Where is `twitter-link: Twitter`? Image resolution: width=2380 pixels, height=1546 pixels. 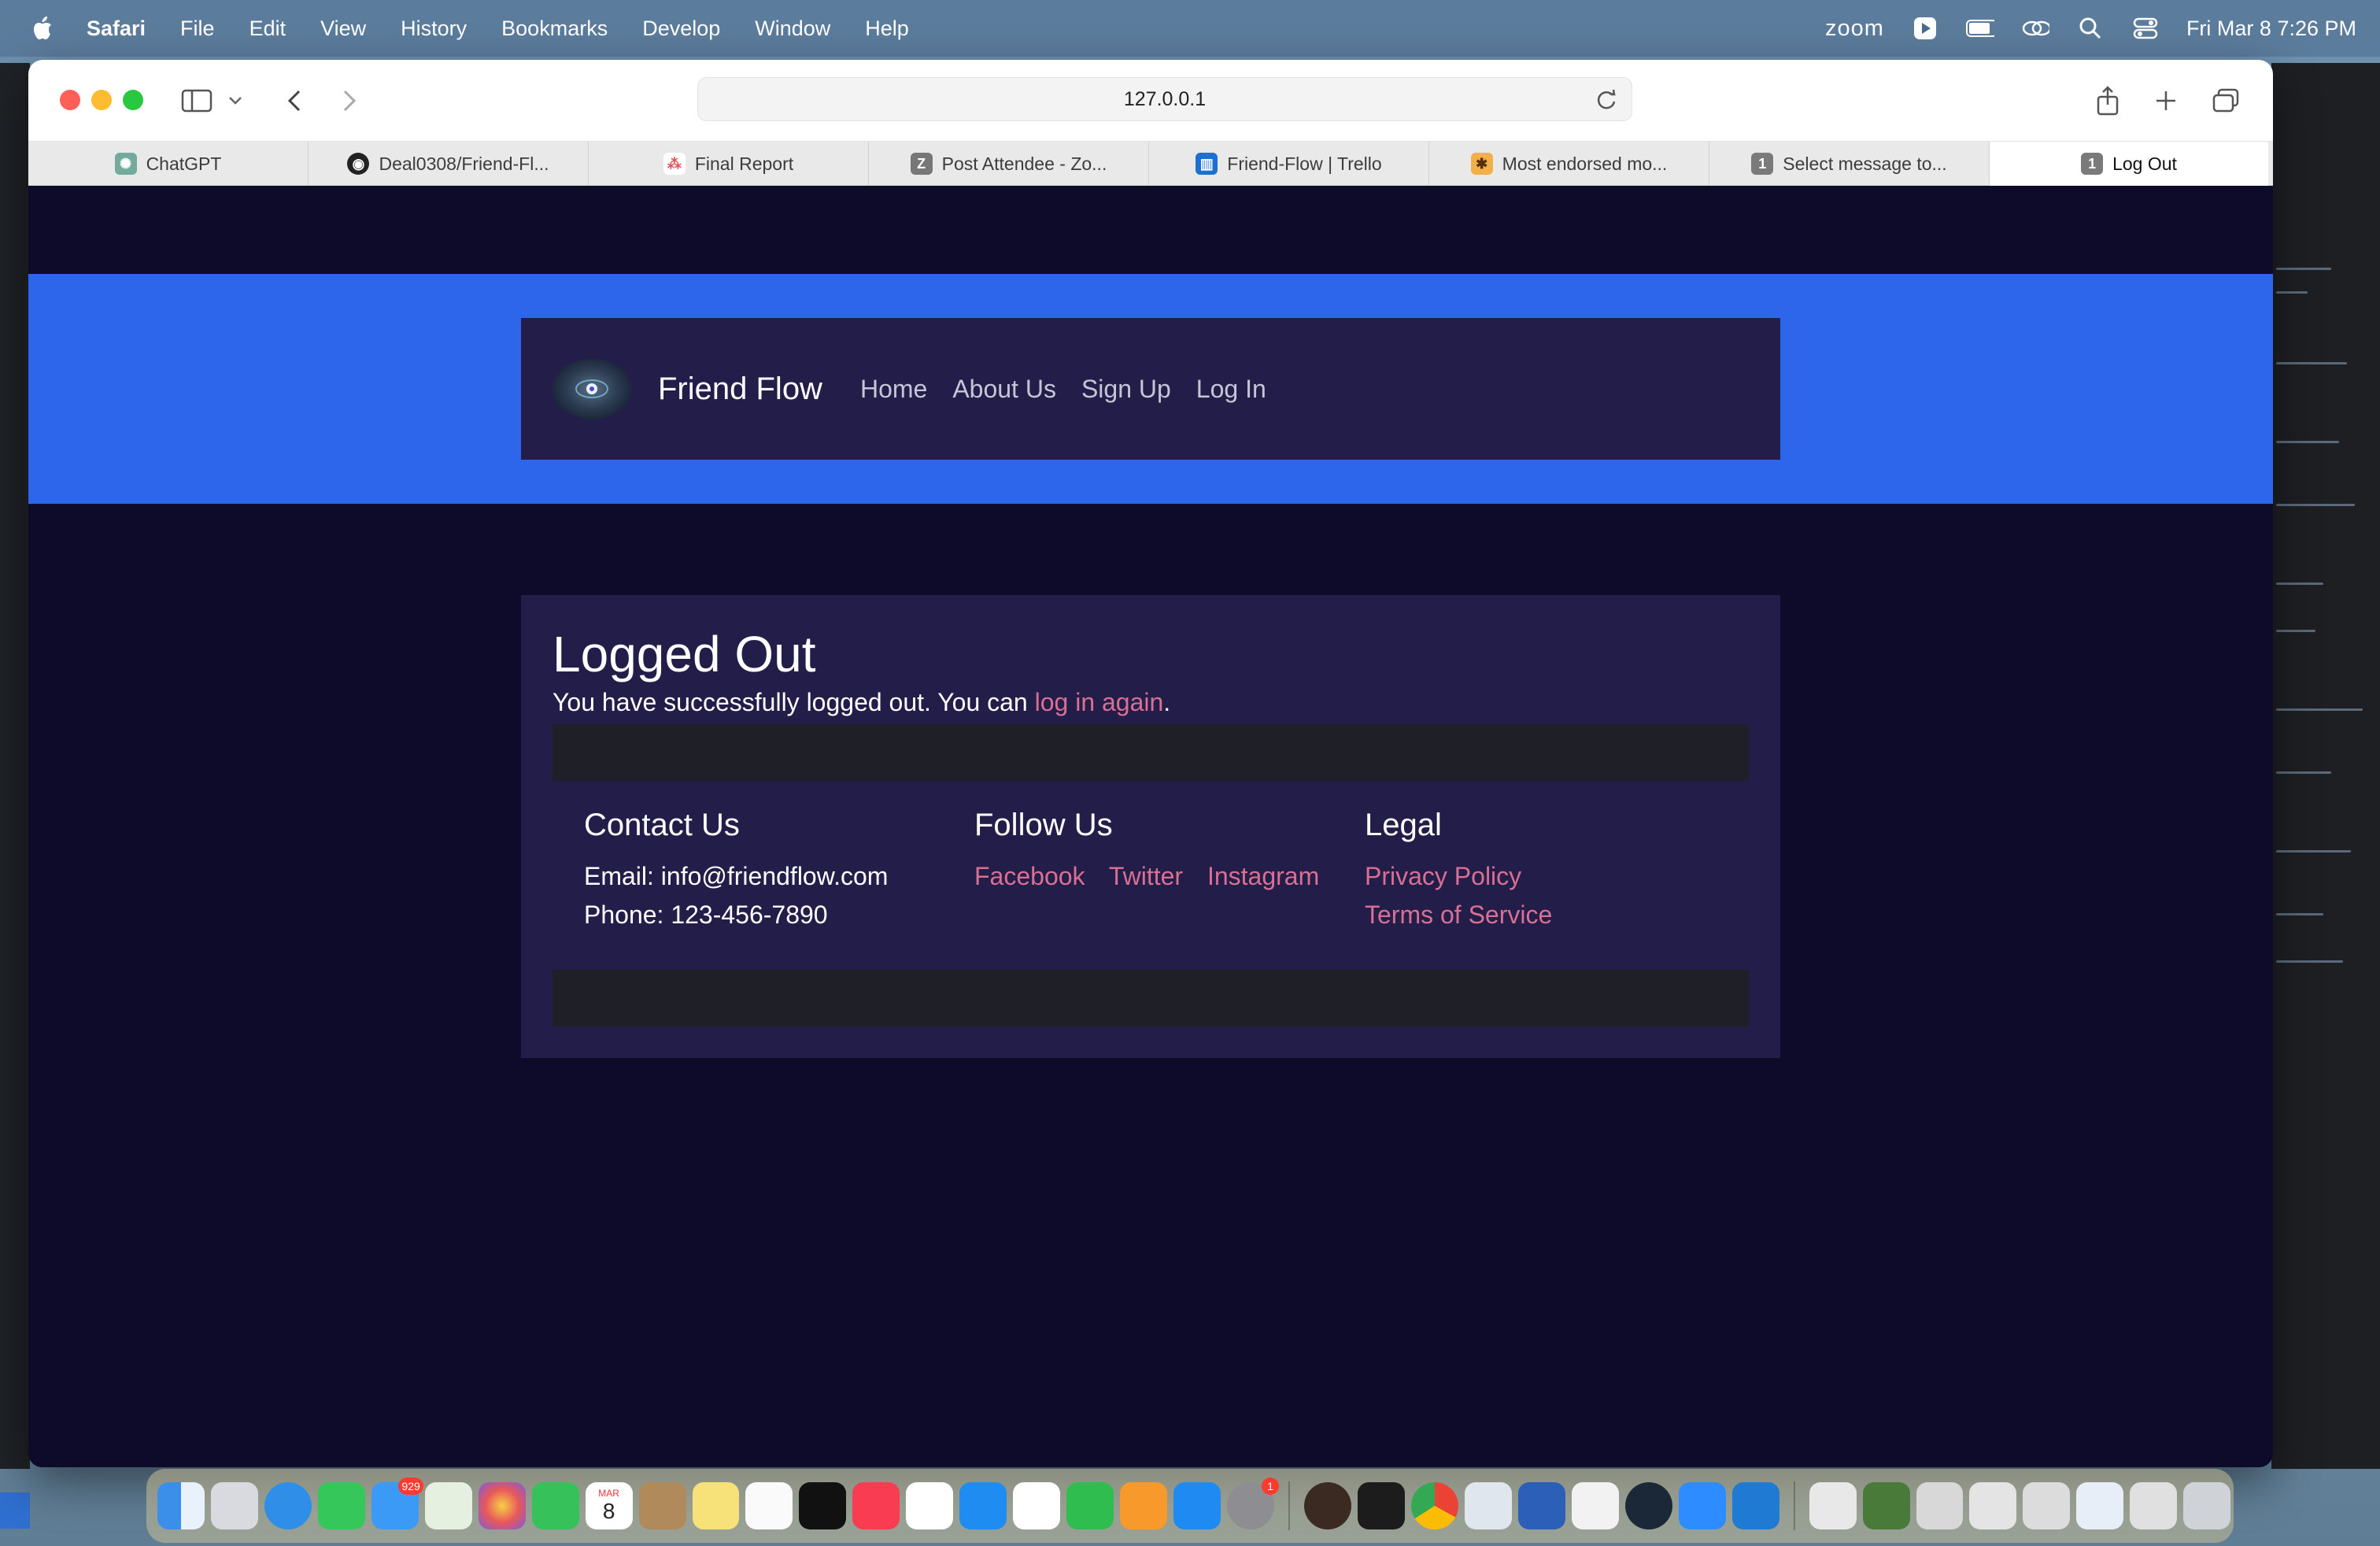
twitter-link: Twitter is located at coordinates (1146, 876).